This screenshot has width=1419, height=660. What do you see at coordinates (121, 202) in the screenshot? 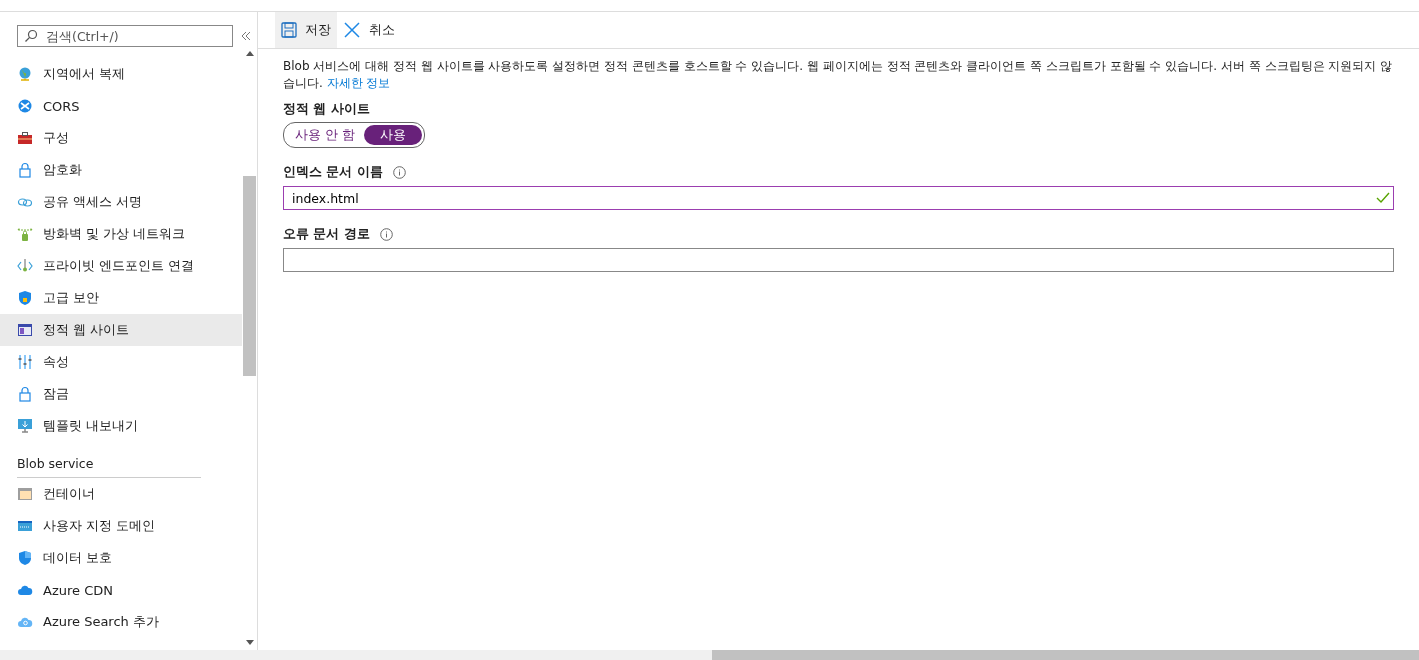
I see `sidebar-item: 공유 액세스 서명` at bounding box center [121, 202].